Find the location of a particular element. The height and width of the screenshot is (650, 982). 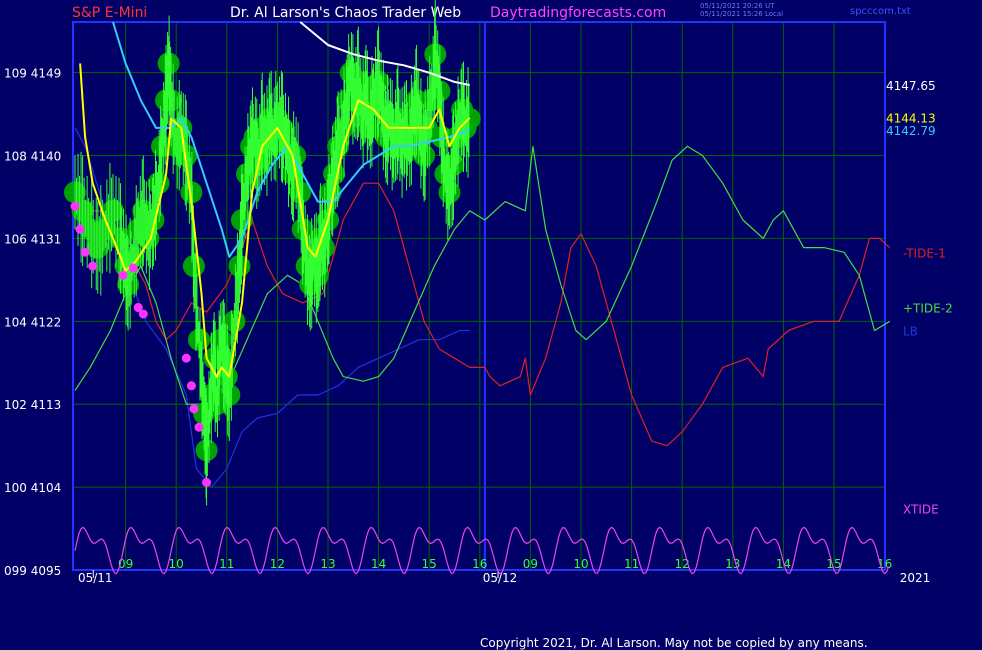

x-tick-label: 16 is located at coordinates (479, 564).